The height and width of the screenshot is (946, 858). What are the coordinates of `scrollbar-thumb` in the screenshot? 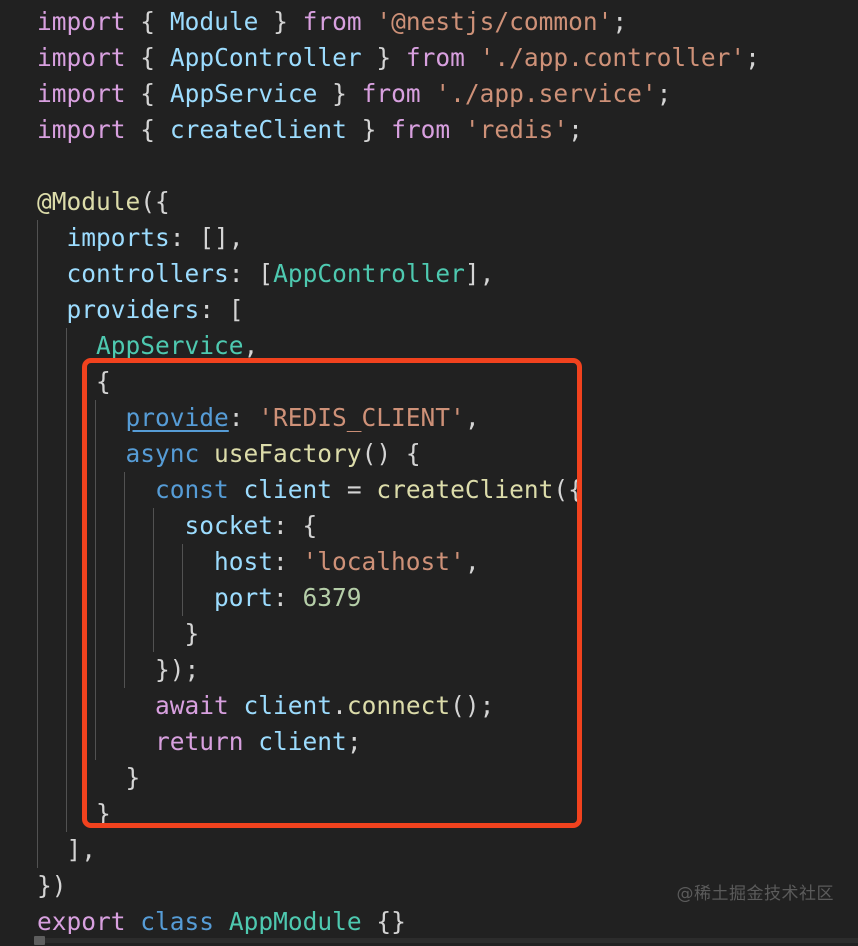 It's located at (39, 940).